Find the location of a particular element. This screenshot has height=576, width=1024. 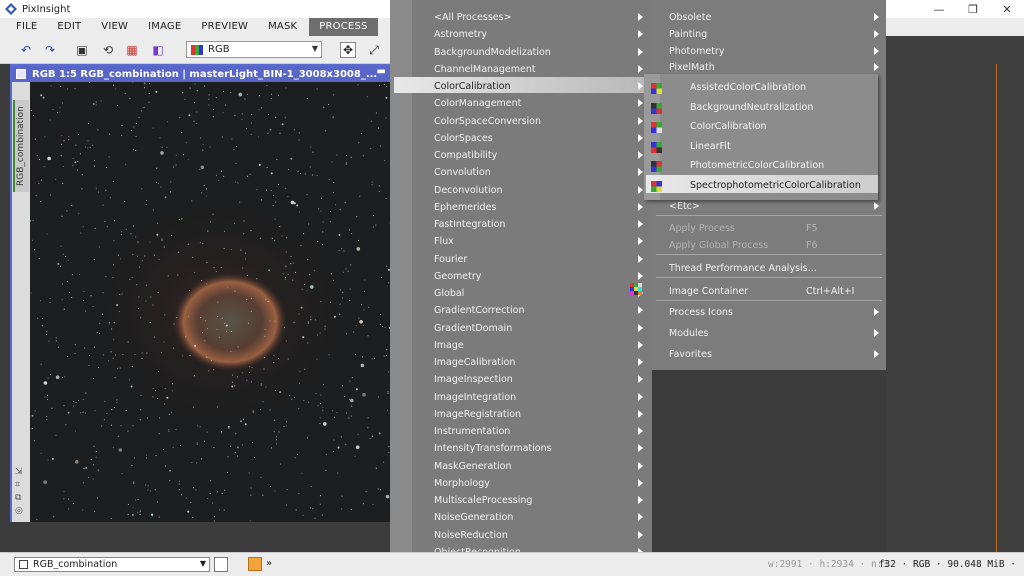

mask-indicator-icon is located at coordinates (255, 564).